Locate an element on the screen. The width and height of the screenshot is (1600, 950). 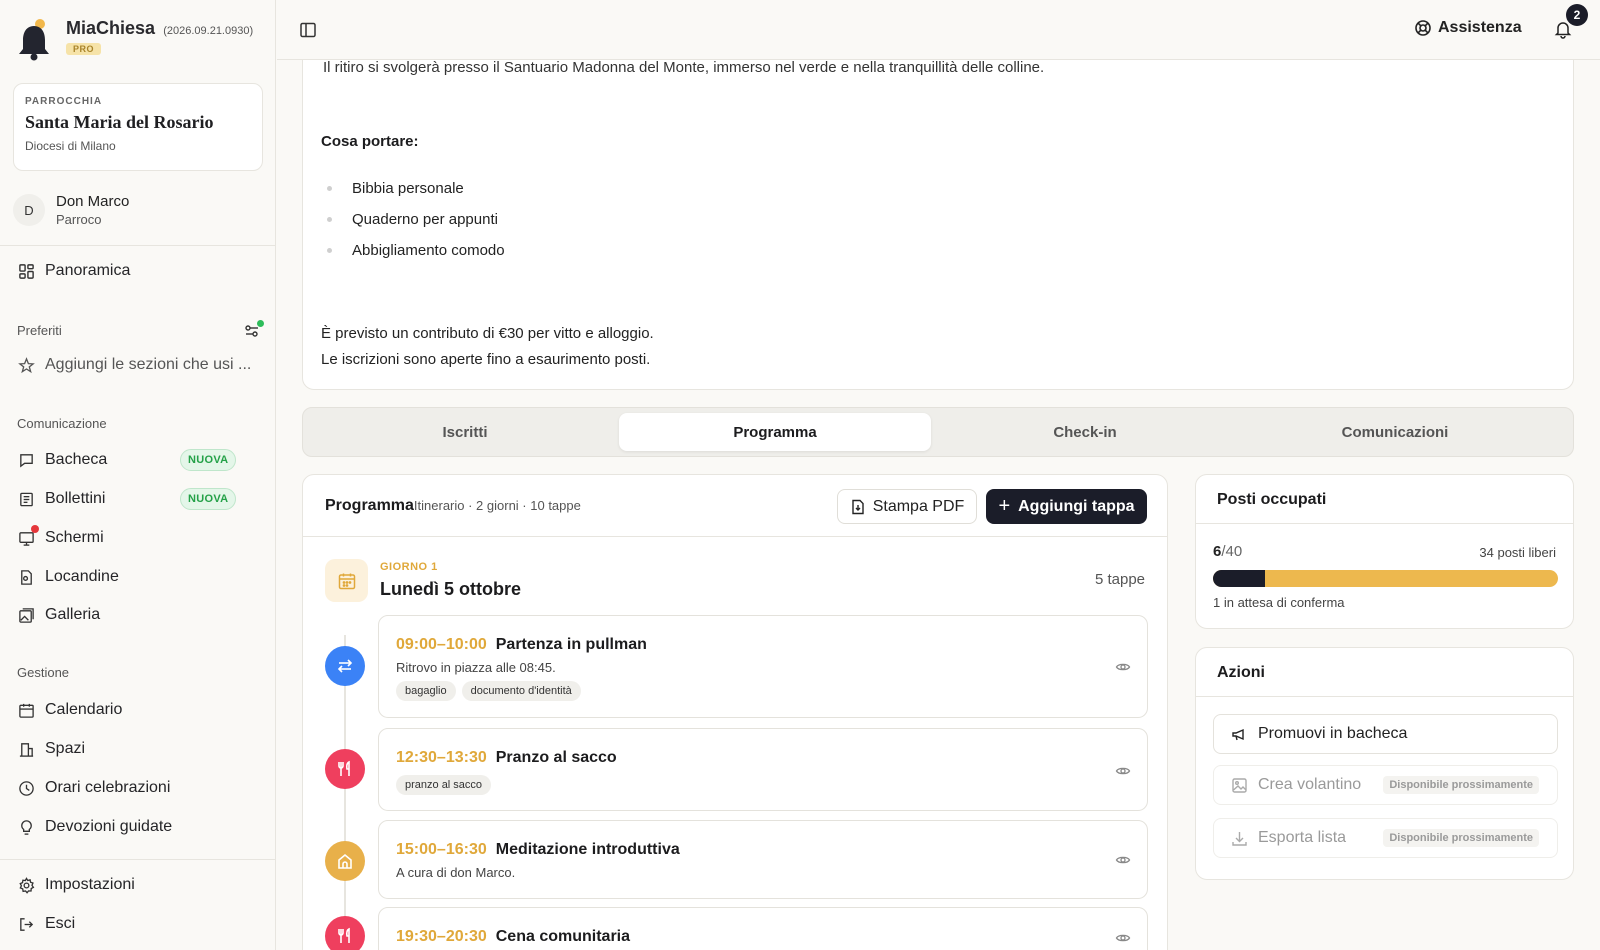
sliders-icon is located at coordinates (253, 330).